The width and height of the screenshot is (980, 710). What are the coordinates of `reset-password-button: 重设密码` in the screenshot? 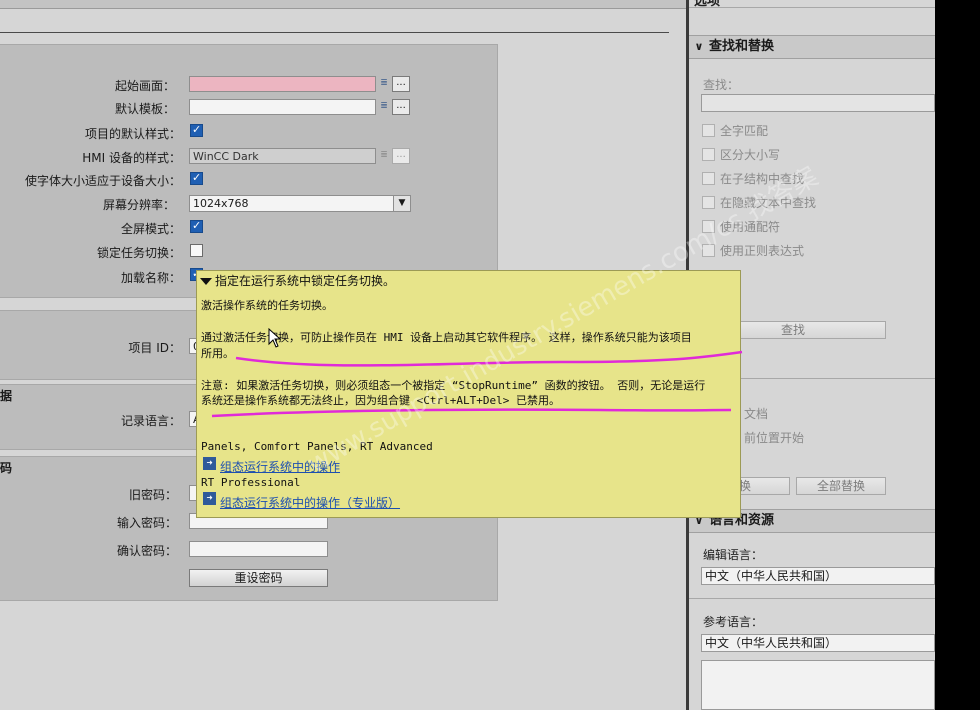 It's located at (258, 578).